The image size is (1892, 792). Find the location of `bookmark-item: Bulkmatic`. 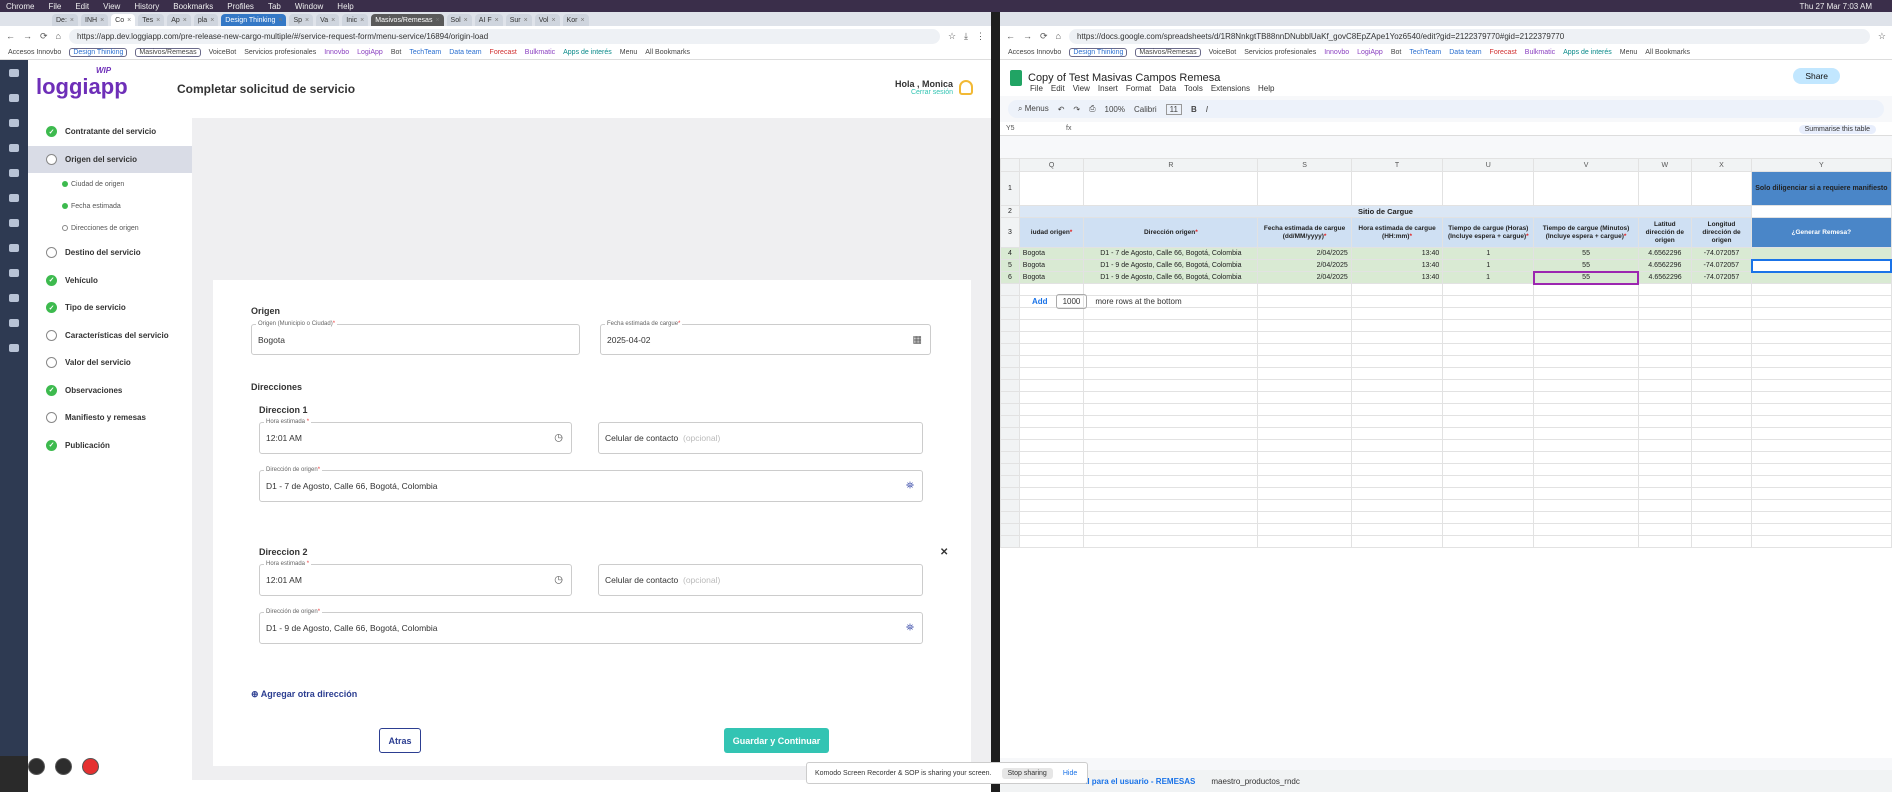

bookmark-item: Bulkmatic is located at coordinates (1540, 52).